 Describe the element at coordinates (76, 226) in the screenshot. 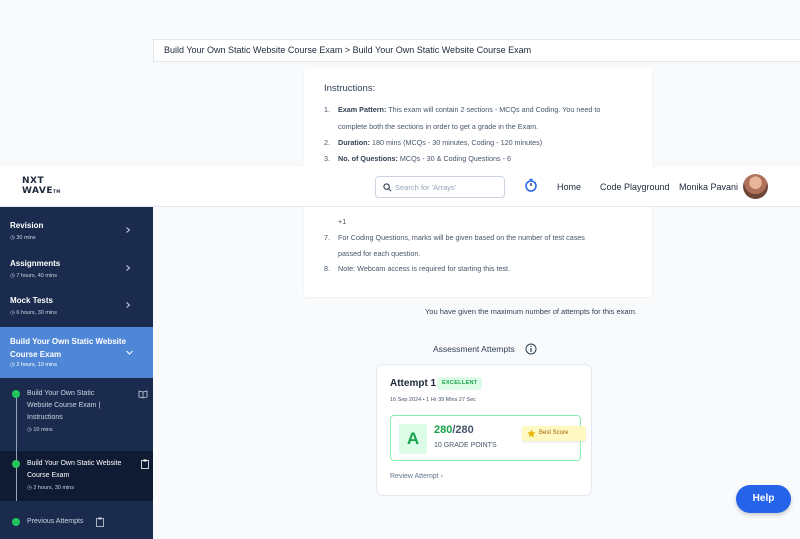

I see `sidebar-item-revision: Revision ◷ 30 mins` at that location.